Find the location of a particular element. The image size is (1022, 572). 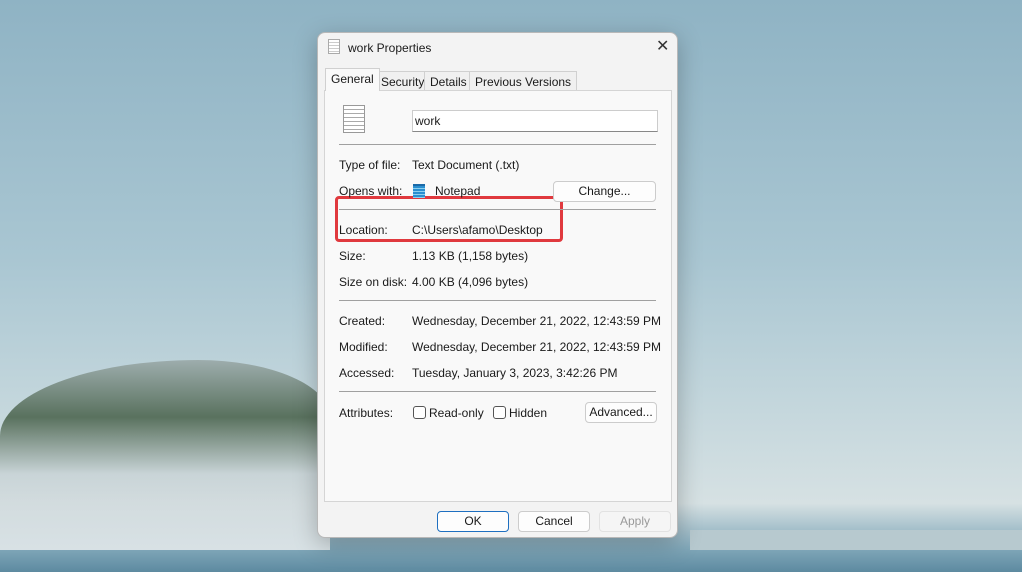

accessed-value: Tuesday, January 3, 2023, 3:42:26 PM is located at coordinates (515, 373).